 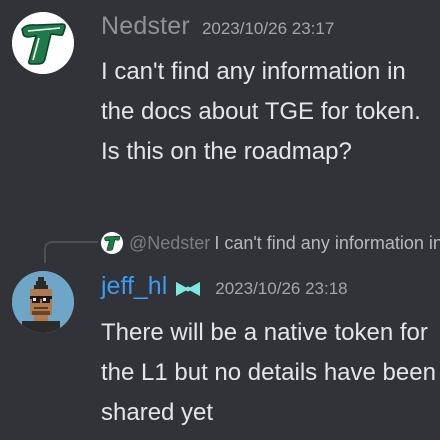 I want to click on reply-mention: @Nedster, so click(x=169, y=243).